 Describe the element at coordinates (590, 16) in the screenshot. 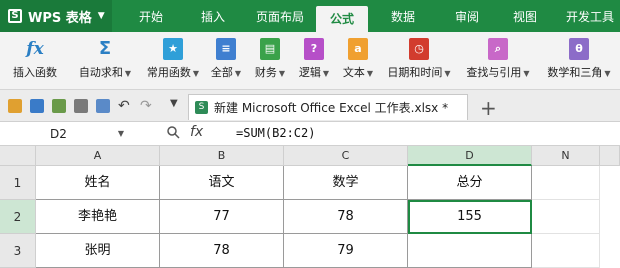

I see `tab-developer: 开发工具` at that location.